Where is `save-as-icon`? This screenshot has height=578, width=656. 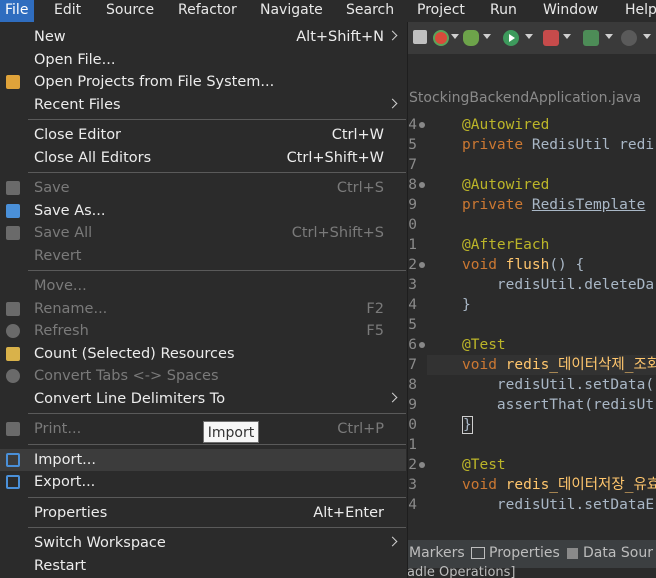 save-as-icon is located at coordinates (13, 210).